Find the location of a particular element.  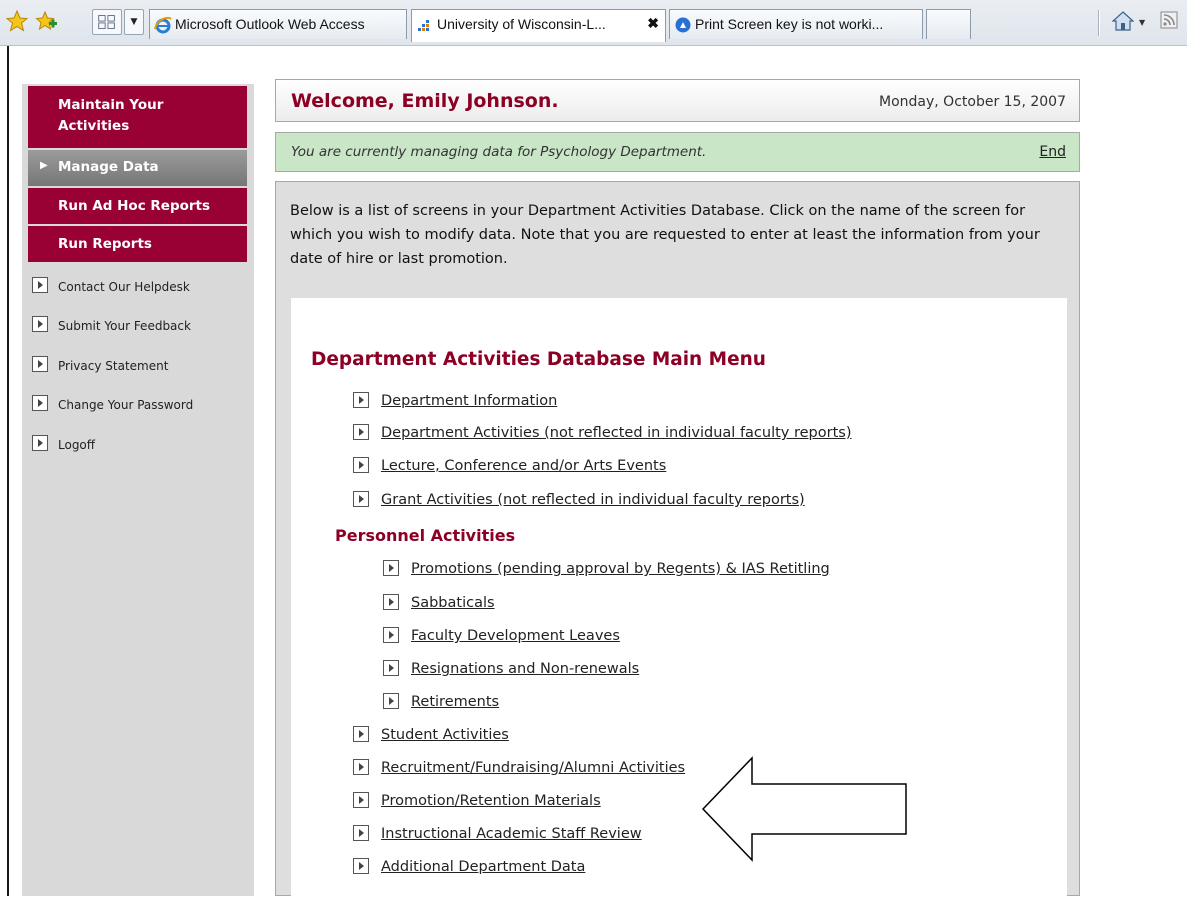

nav-manage-data: ▶ Manage Data is located at coordinates (137, 168).